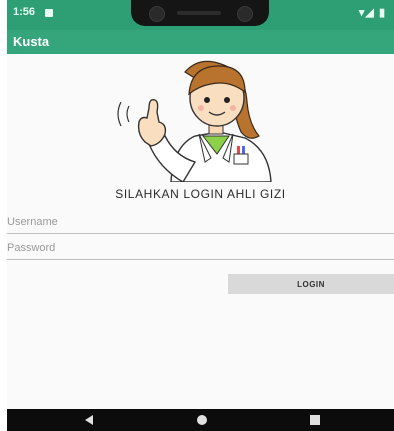 This screenshot has width=394, height=431. I want to click on app-bar: Kusta, so click(200, 42).